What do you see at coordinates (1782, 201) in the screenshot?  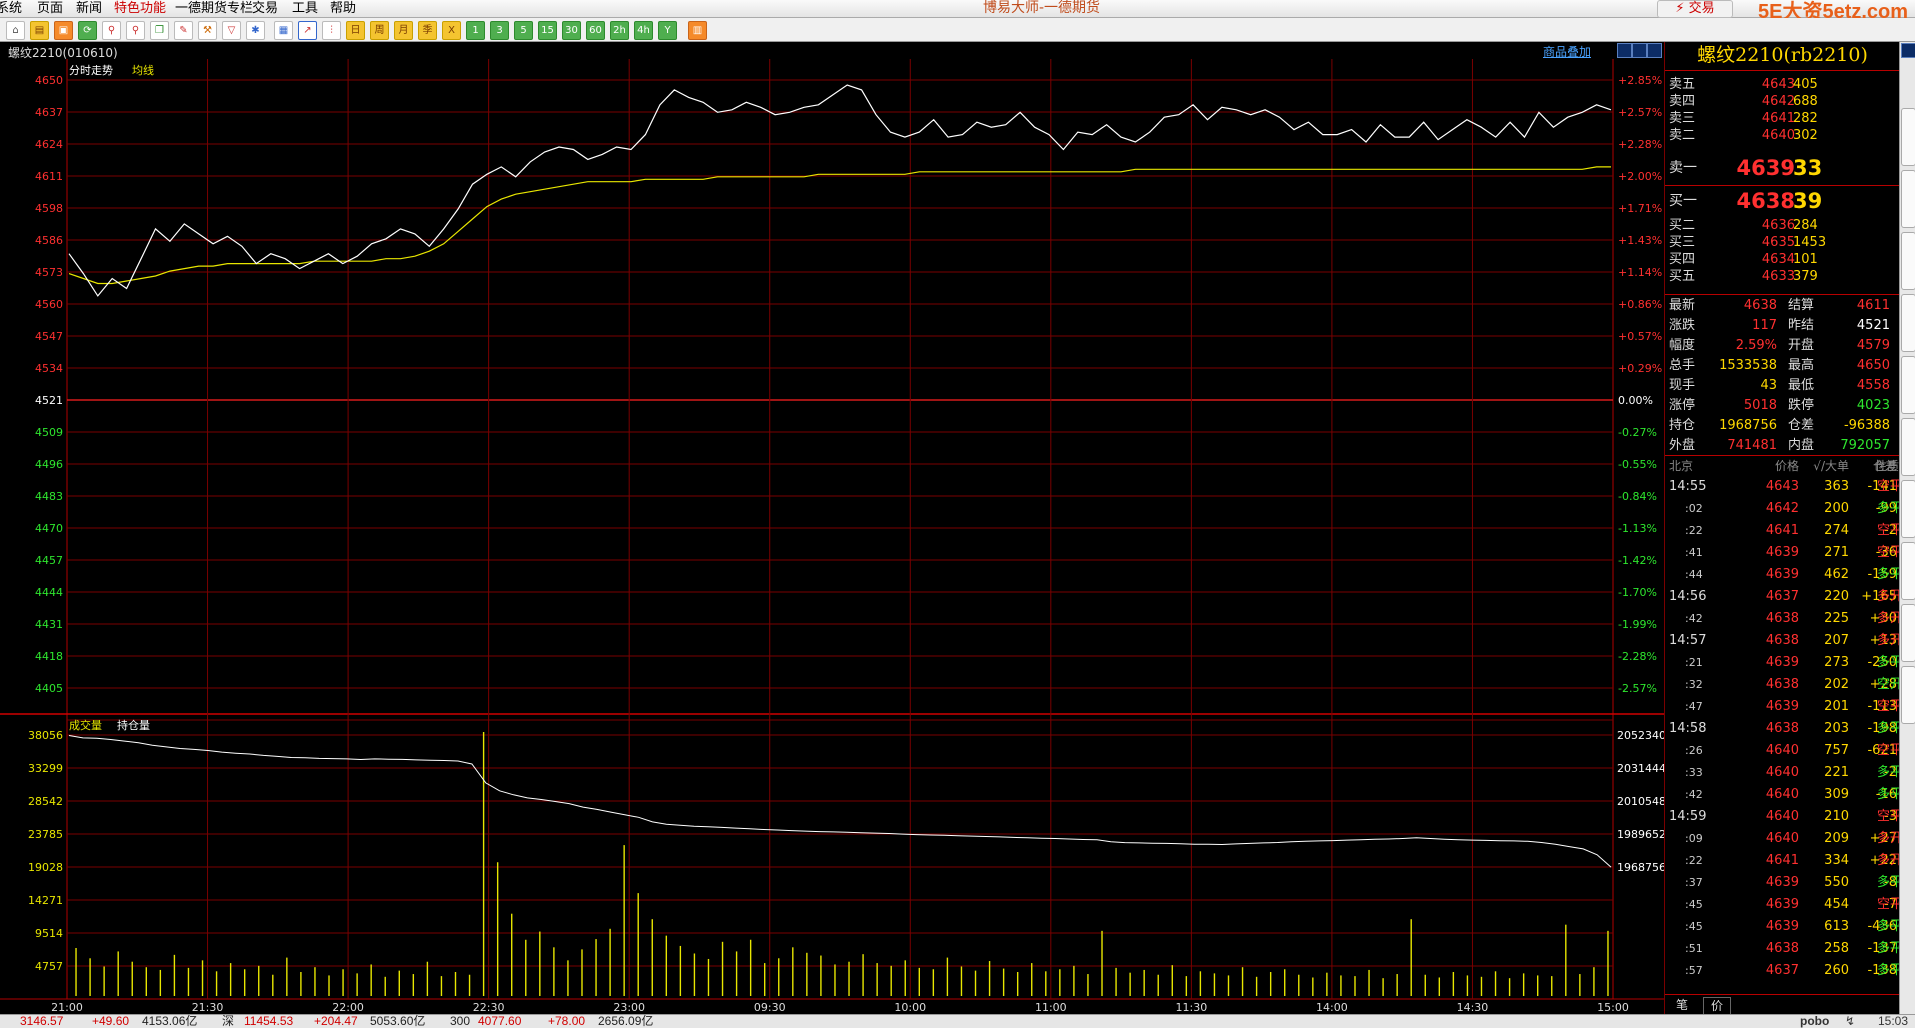 I see `bid-row: 买一 4638 39` at bounding box center [1782, 201].